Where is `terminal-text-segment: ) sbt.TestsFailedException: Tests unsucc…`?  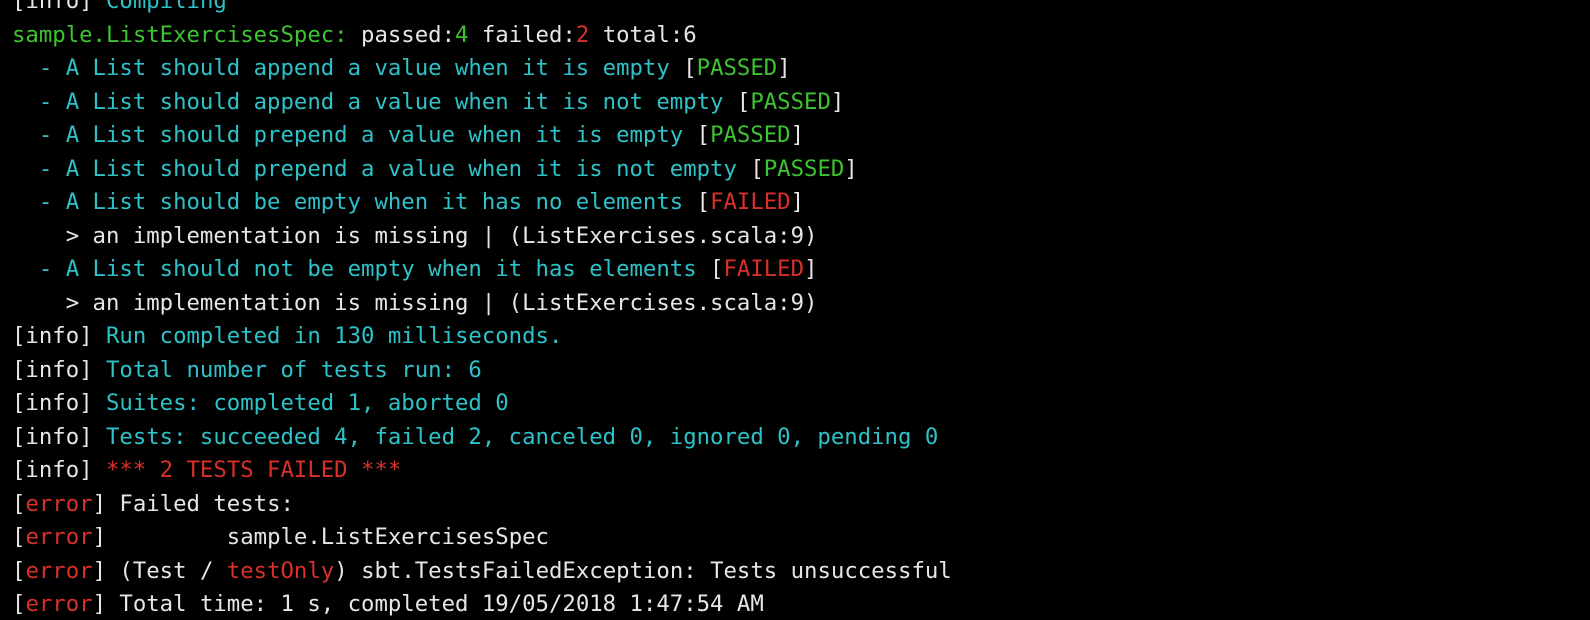
terminal-text-segment: ) sbt.TestsFailedException: Tests unsucc… is located at coordinates (643, 570).